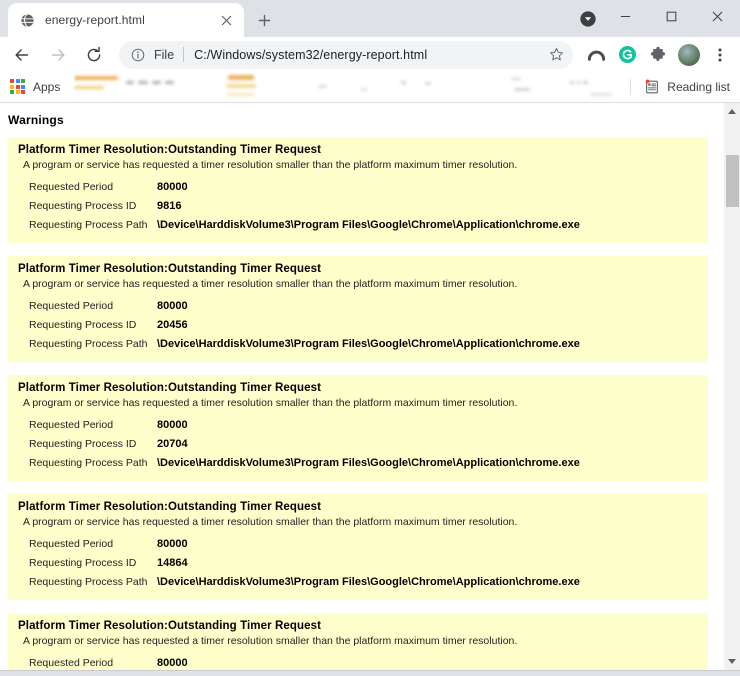 The image size is (740, 676). What do you see at coordinates (36, 119) in the screenshot?
I see `page-title: Warnings` at bounding box center [36, 119].